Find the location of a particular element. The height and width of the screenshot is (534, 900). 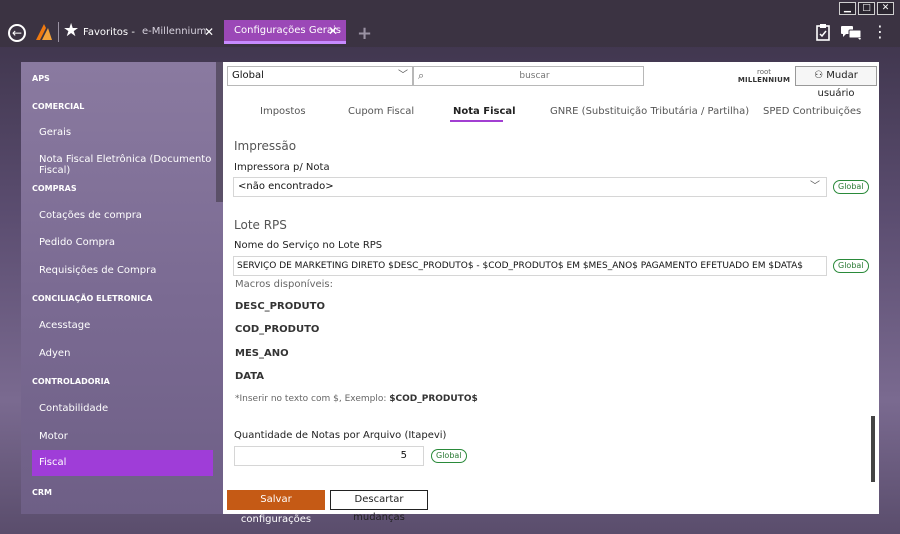

sidebar-header-crm: CRM is located at coordinates (42, 492).